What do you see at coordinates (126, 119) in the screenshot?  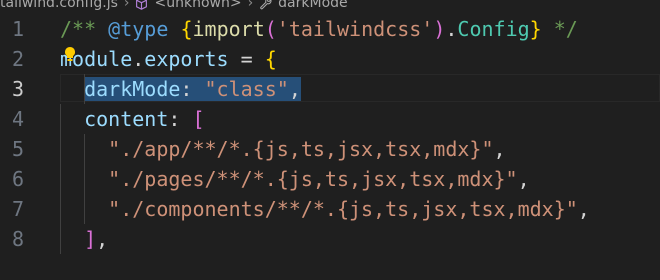 I see `property-key-token: content` at bounding box center [126, 119].